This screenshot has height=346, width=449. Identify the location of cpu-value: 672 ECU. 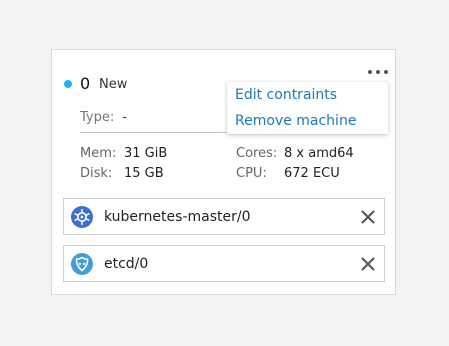
(312, 173).